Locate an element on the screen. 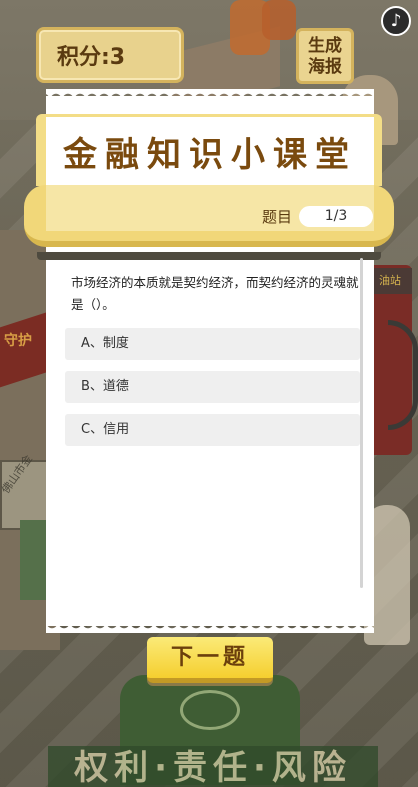  quiz-title-box: 金融知识小课堂 is located at coordinates (210, 151).